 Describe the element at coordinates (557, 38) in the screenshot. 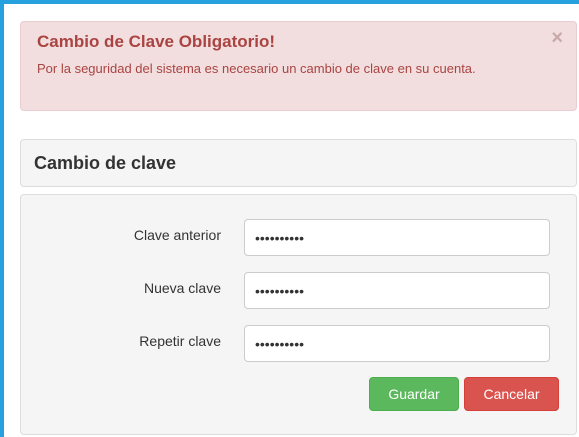

I see `close-icon: ×` at that location.